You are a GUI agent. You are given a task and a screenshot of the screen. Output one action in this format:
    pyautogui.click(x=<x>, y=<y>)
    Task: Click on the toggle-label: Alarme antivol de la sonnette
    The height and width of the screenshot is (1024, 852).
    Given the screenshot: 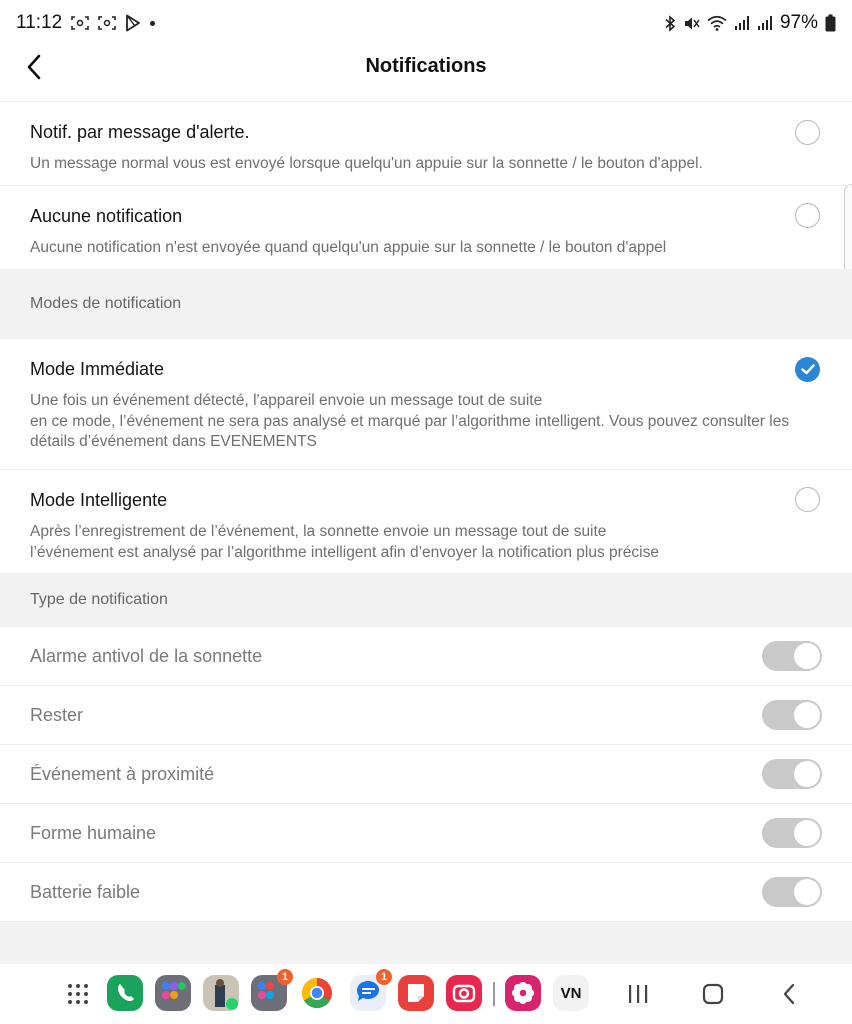 What is the action you would take?
    pyautogui.click(x=146, y=655)
    